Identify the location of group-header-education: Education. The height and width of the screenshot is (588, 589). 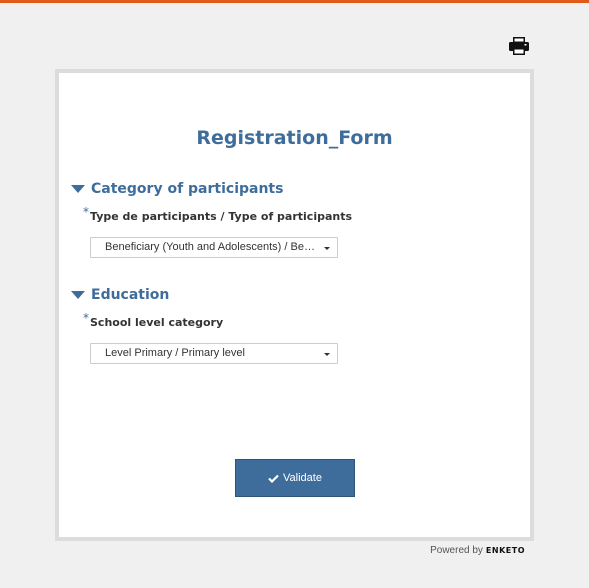
(120, 295).